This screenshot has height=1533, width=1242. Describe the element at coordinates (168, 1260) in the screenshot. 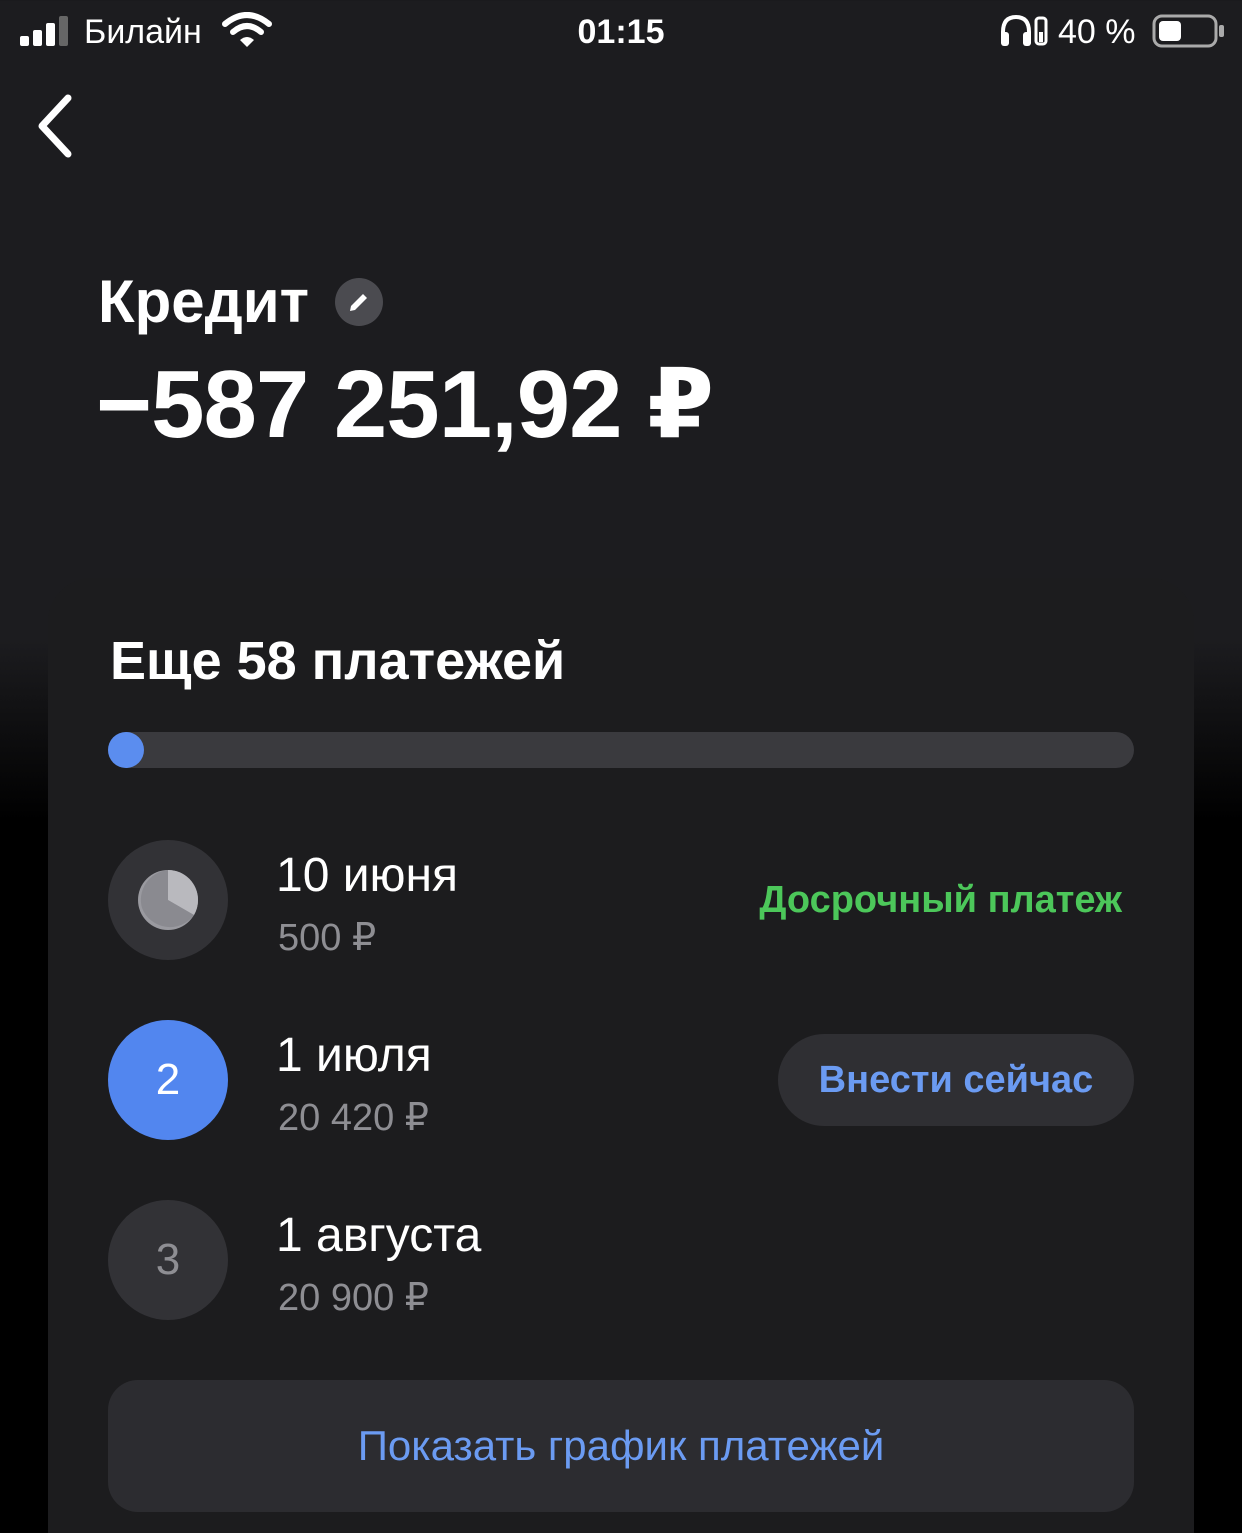

I see `payment-number-circle: 3` at that location.